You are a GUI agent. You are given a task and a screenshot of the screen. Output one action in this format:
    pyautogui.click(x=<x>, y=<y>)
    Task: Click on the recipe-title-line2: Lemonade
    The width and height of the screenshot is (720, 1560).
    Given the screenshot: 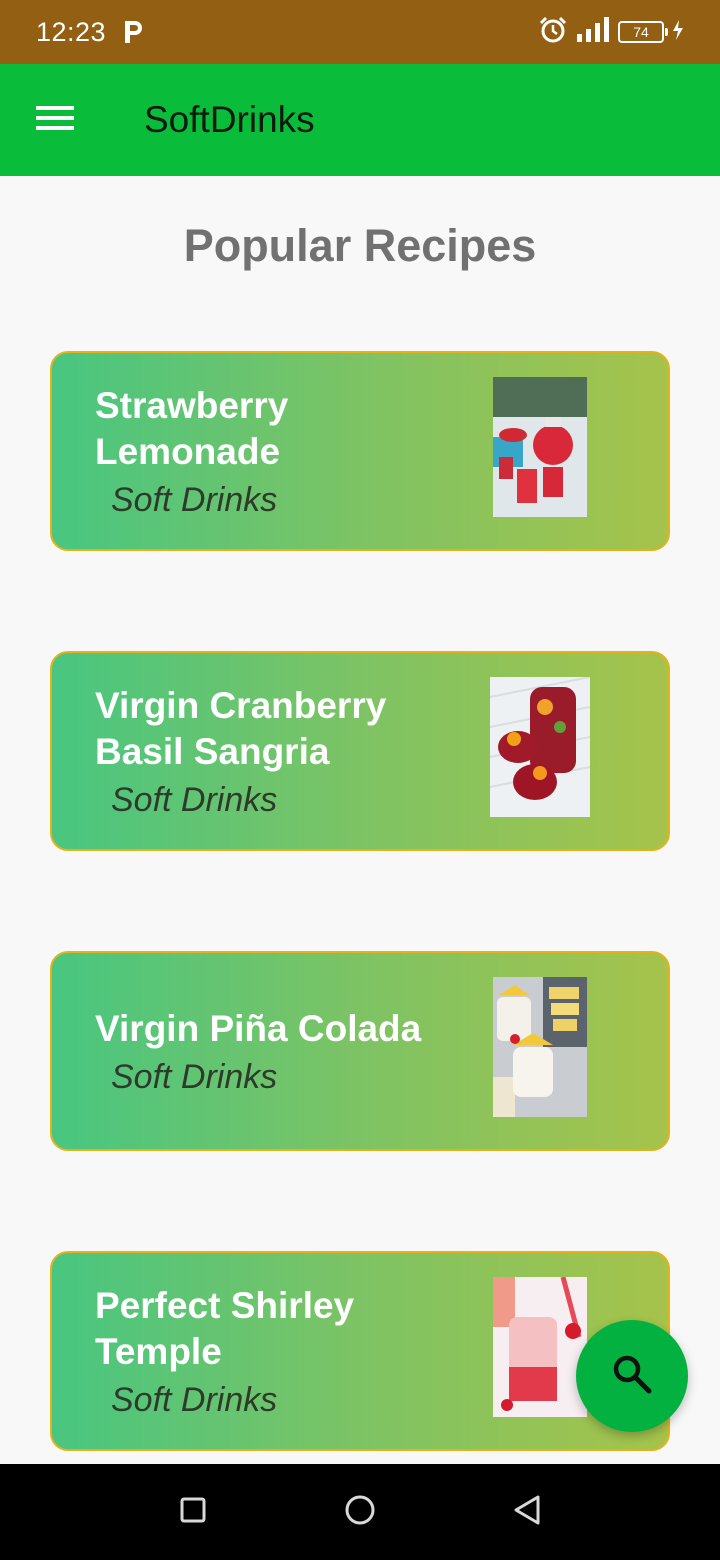 What is the action you would take?
    pyautogui.click(x=188, y=451)
    